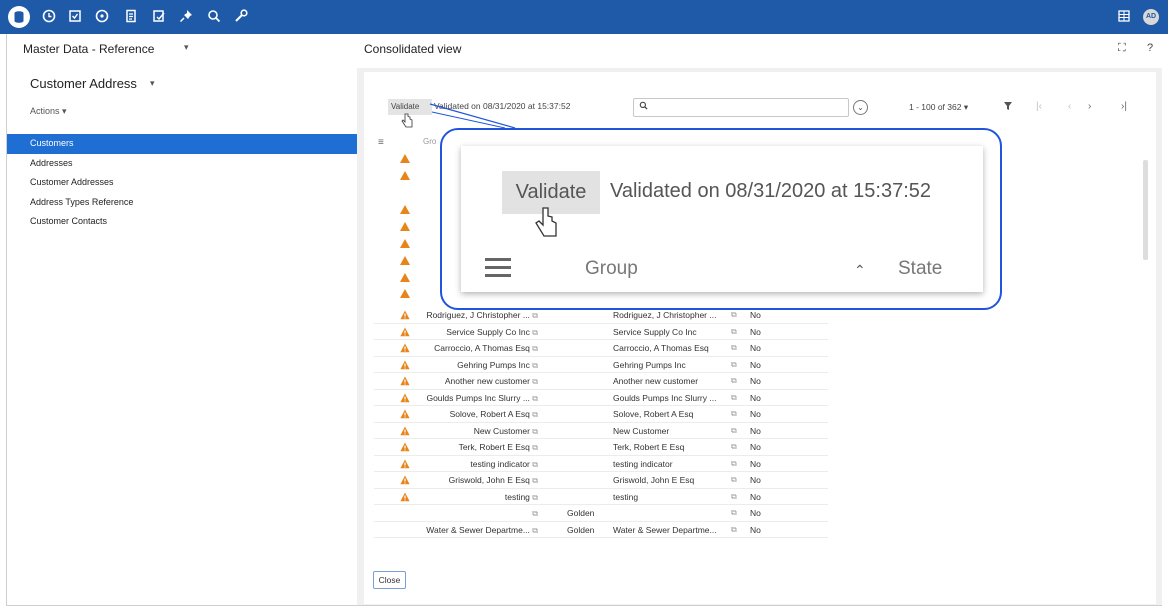  Describe the element at coordinates (920, 269) in the screenshot. I see `state-column-header-zoomed: State` at that location.